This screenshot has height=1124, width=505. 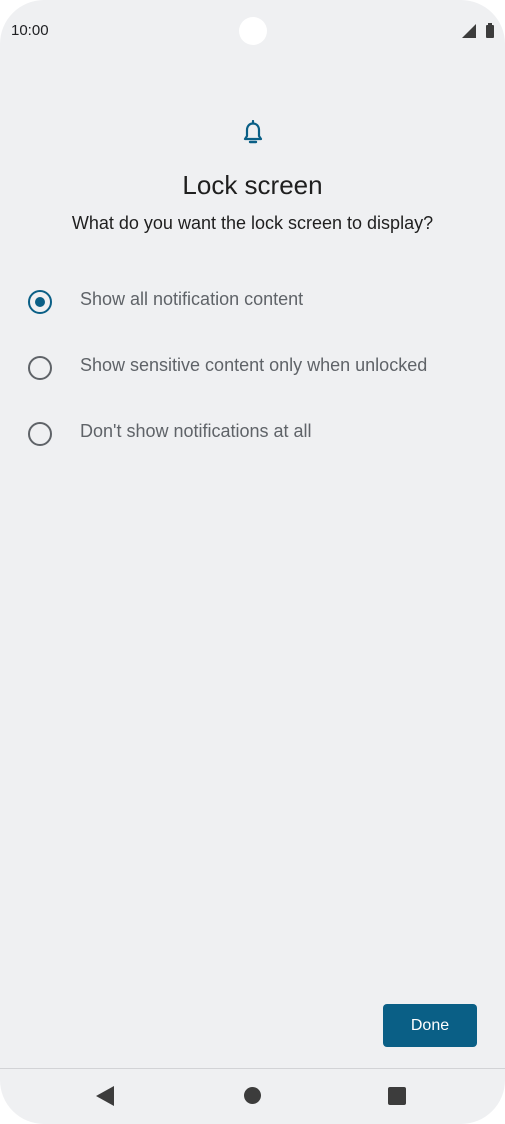 I want to click on done-button: Done, so click(x=430, y=1025).